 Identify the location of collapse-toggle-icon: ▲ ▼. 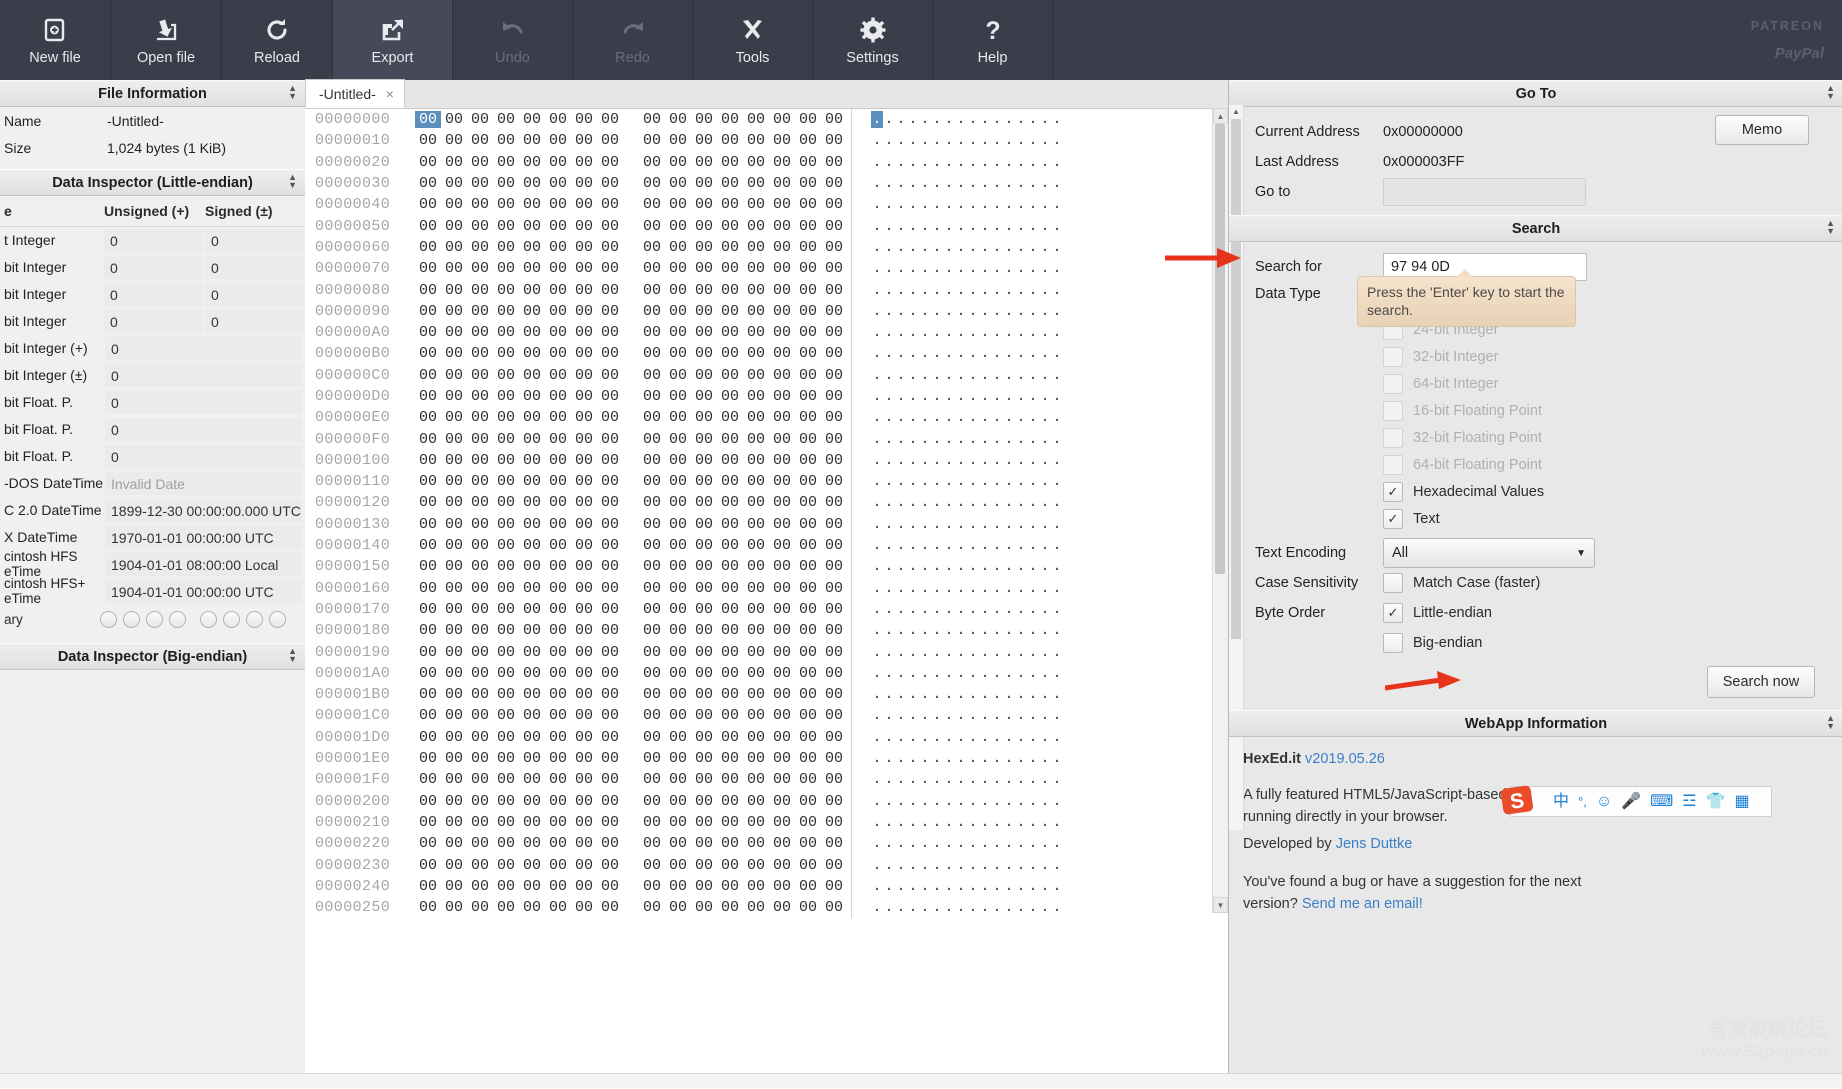
(1830, 227).